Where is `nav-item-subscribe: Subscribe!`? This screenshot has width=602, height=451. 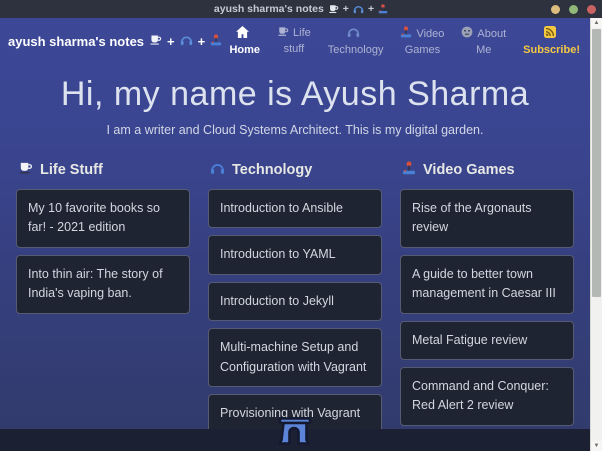 nav-item-subscribe: Subscribe! is located at coordinates (551, 41).